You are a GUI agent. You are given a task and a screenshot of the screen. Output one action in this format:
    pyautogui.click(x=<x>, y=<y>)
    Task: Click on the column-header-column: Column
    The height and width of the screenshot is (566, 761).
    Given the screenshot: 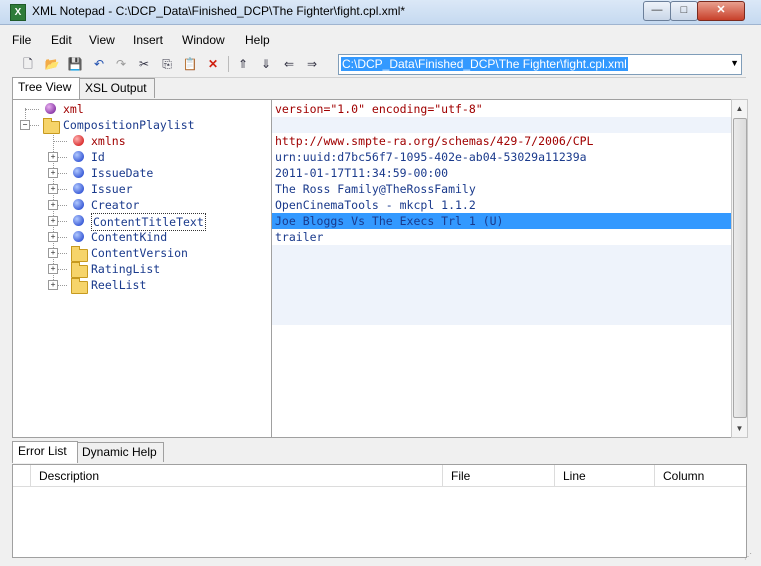 What is the action you would take?
    pyautogui.click(x=700, y=476)
    